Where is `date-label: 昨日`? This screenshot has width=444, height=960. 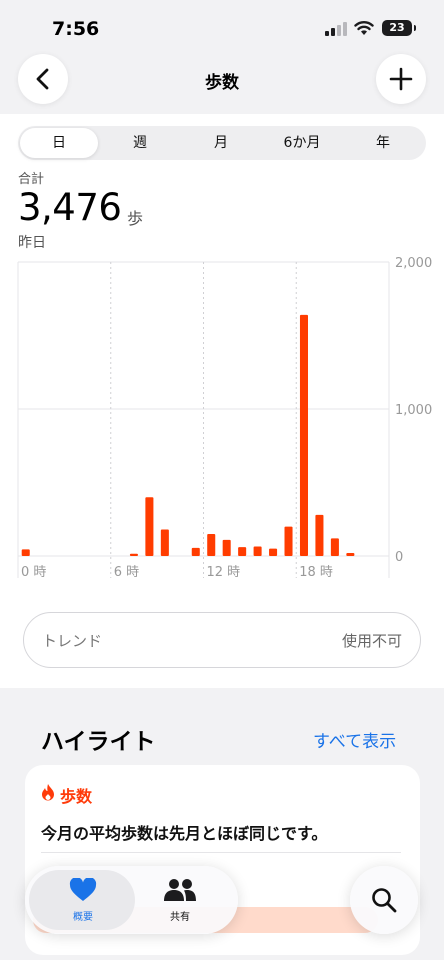 date-label: 昨日 is located at coordinates (32, 243).